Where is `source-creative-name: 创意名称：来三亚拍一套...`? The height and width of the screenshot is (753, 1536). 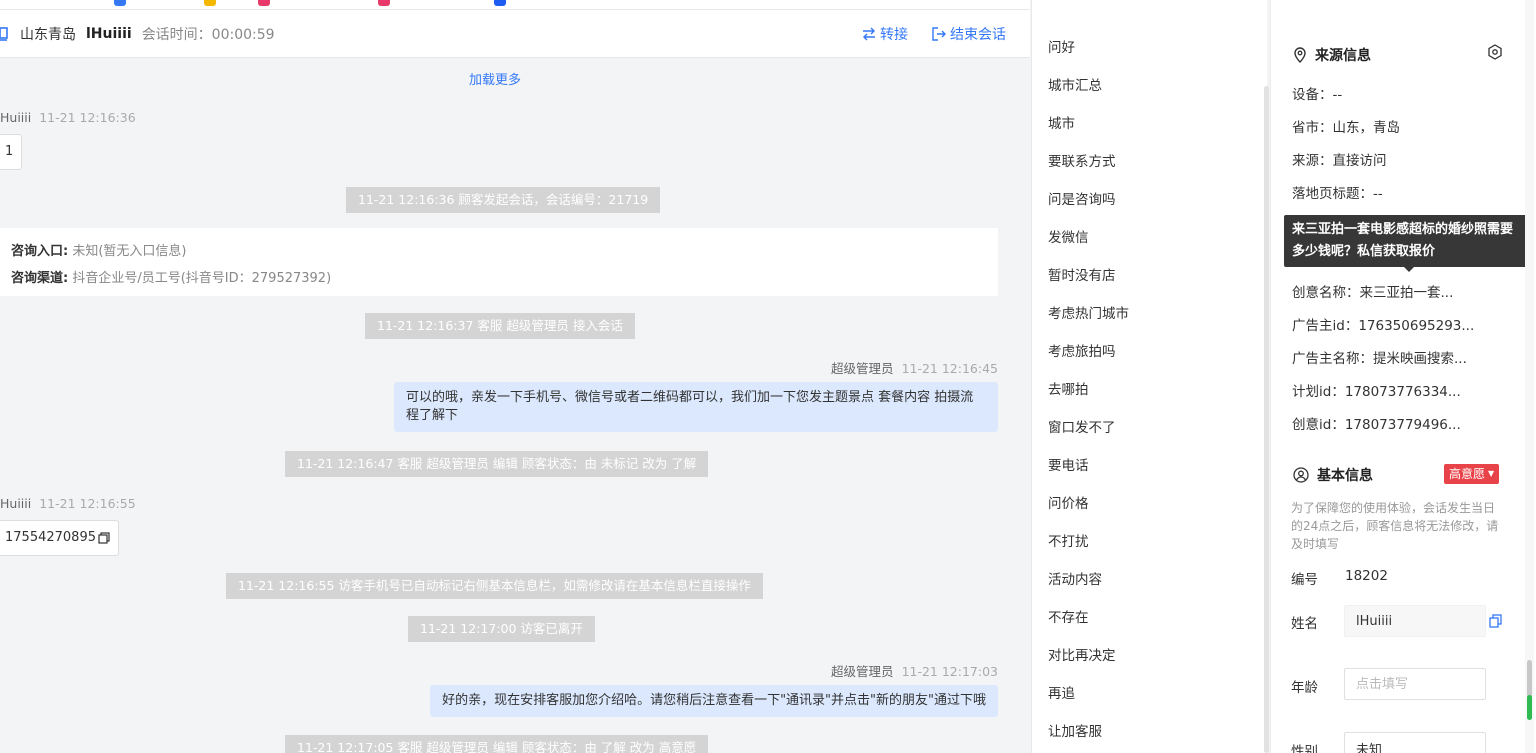
source-creative-name: 创意名称：来三亚拍一套... is located at coordinates (1372, 291).